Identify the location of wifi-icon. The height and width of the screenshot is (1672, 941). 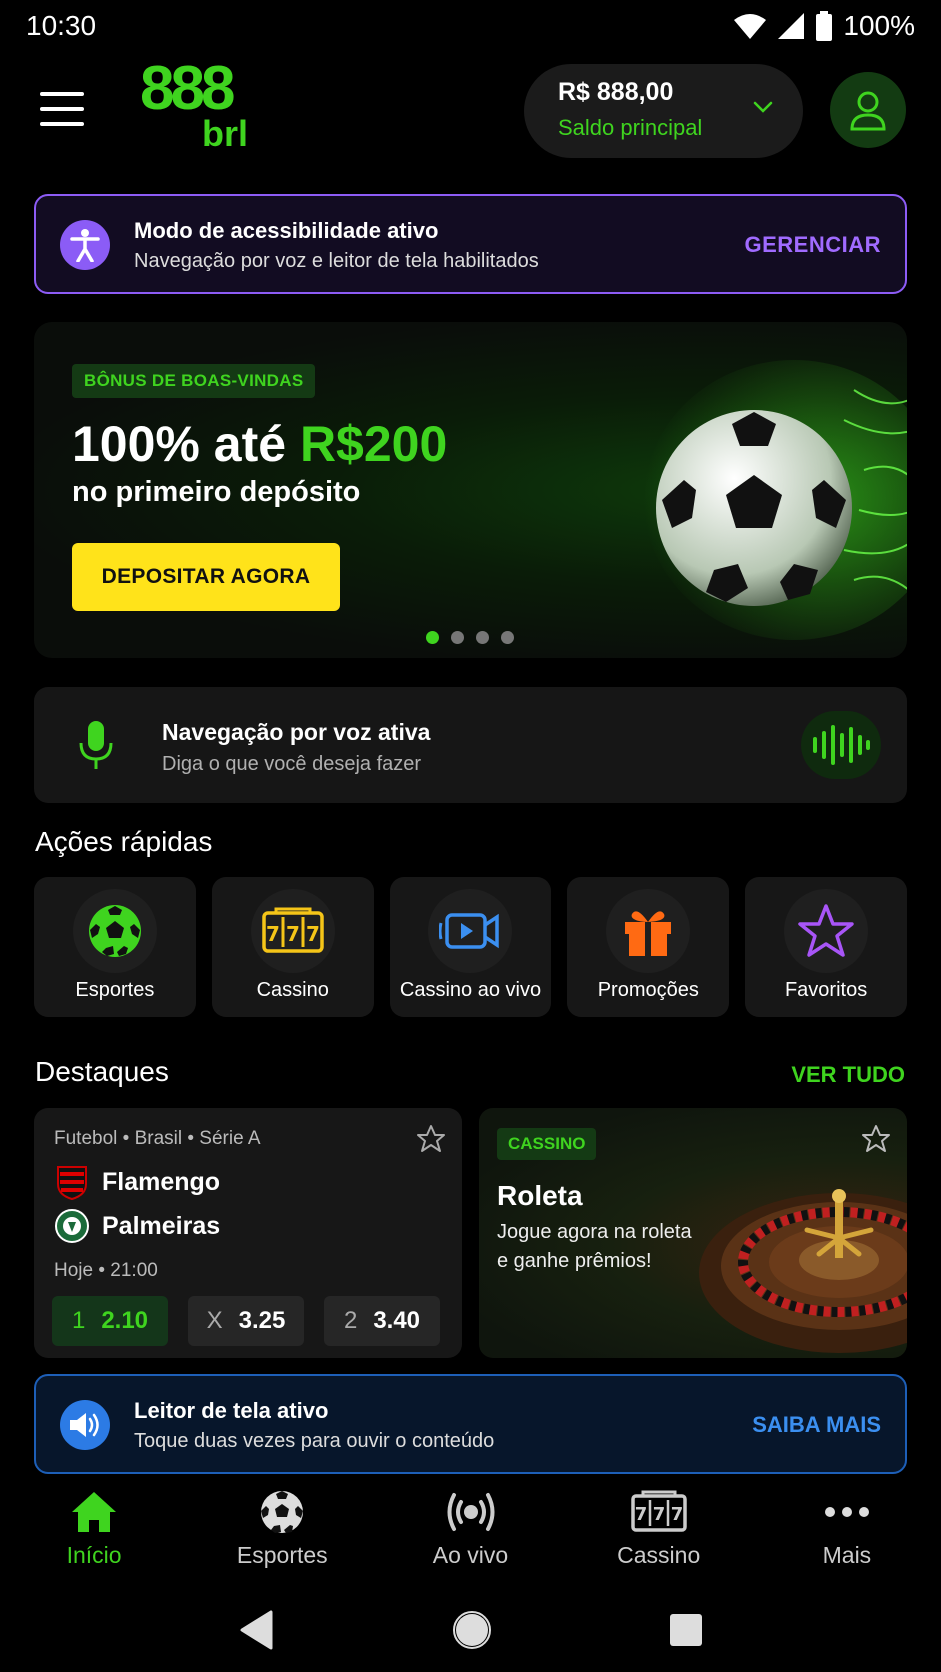
(750, 26).